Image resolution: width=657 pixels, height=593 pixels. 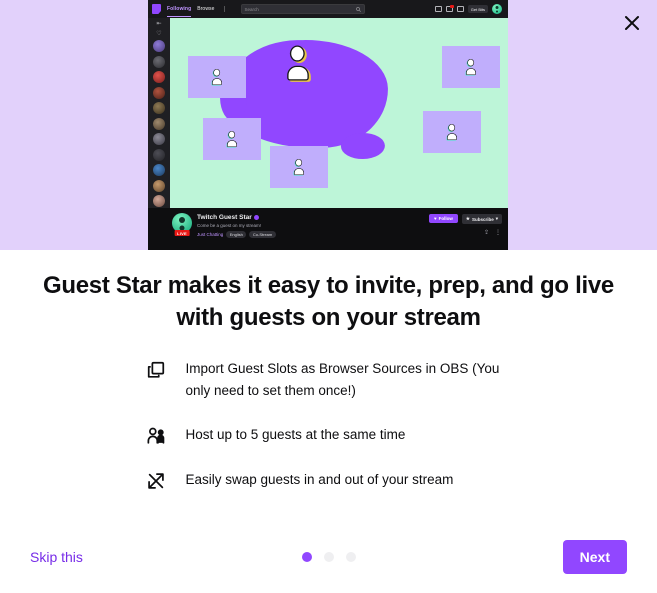 I want to click on list-item: Host up to 5 guests at the same time, so click(x=329, y=435).